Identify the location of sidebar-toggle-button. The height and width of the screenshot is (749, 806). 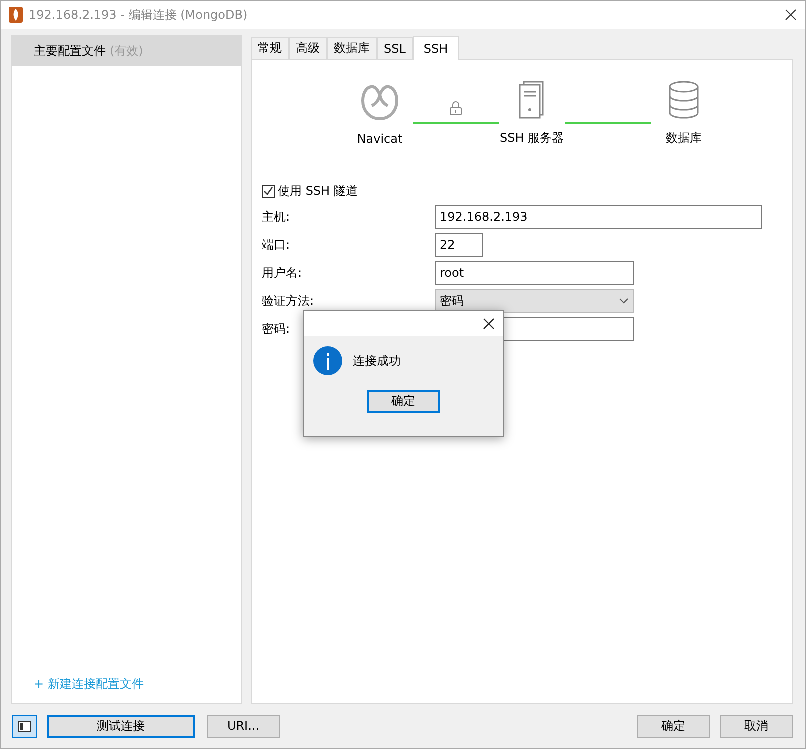
(24, 726).